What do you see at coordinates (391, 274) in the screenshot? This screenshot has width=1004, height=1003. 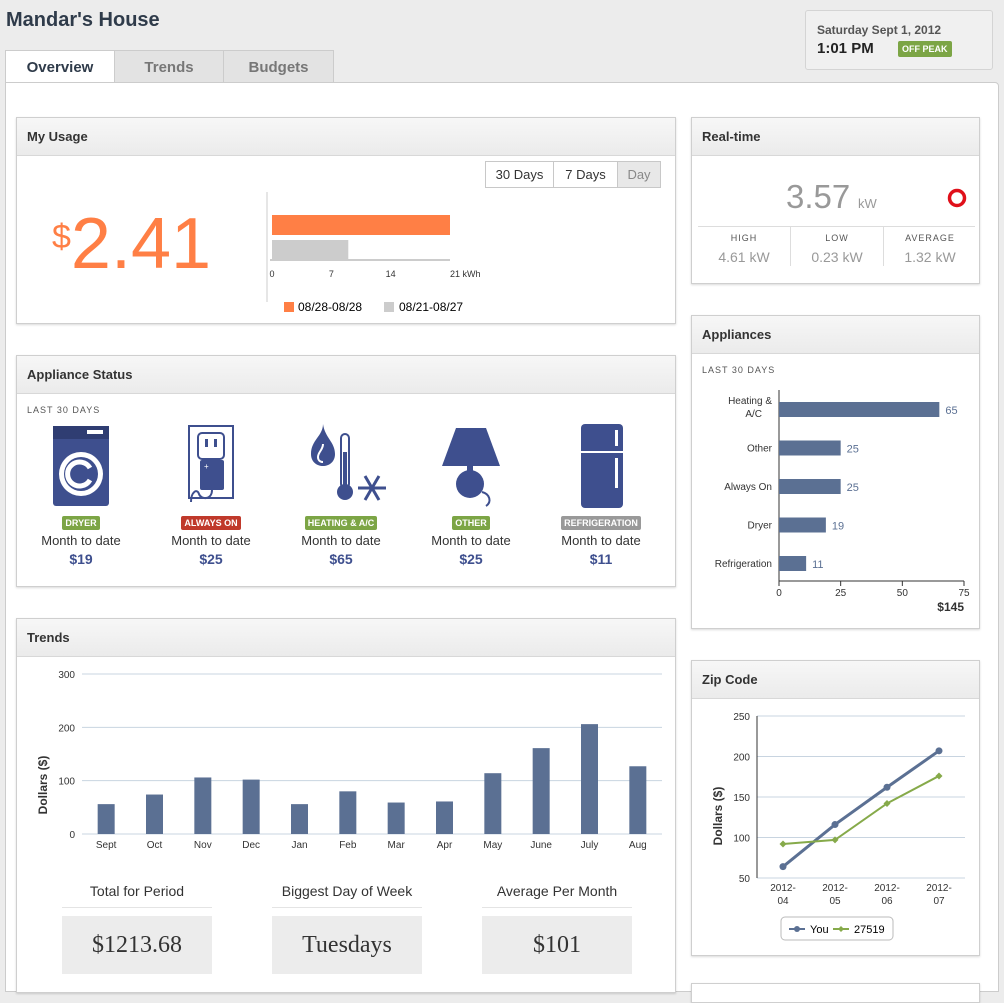 I see `usage-tick-2: 14` at bounding box center [391, 274].